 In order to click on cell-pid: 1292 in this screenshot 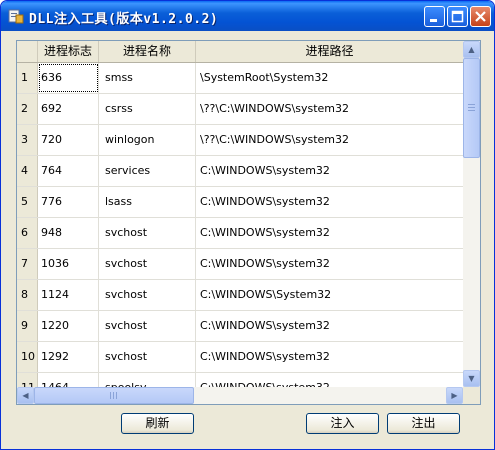, I will do `click(68, 357)`.